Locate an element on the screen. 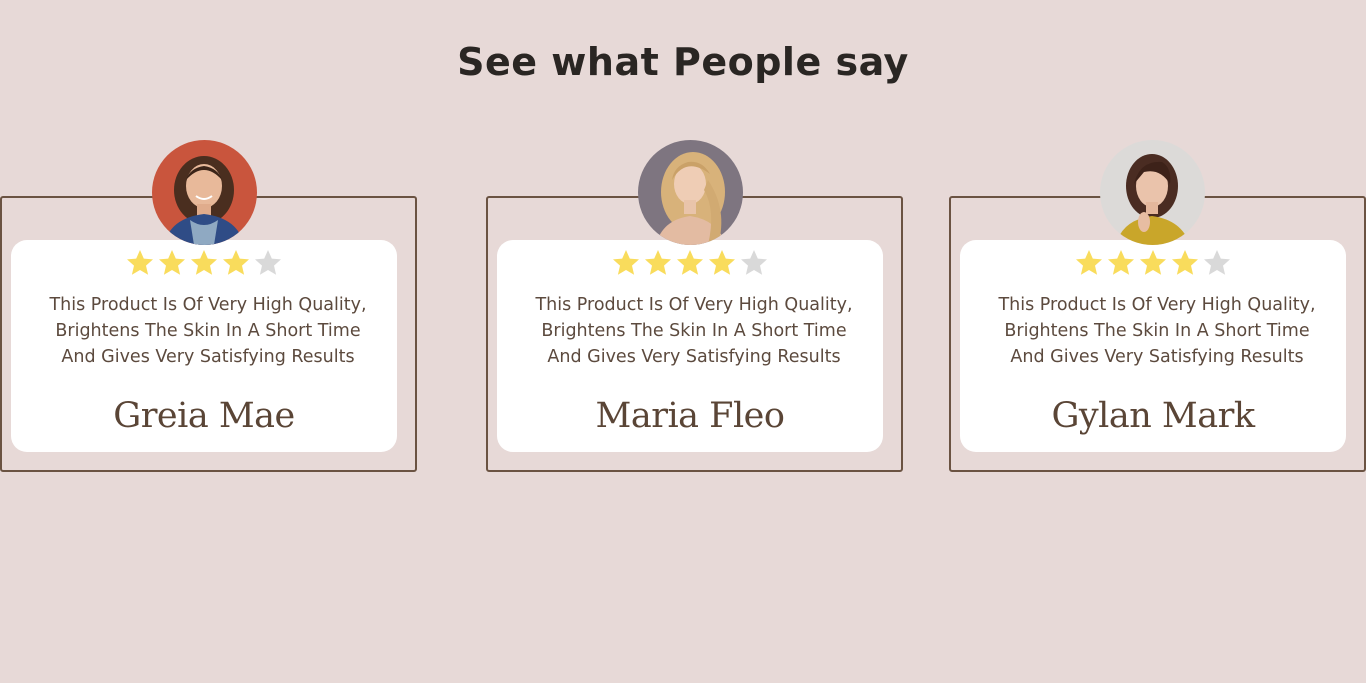  section-heading: See what People say is located at coordinates (683, 62).